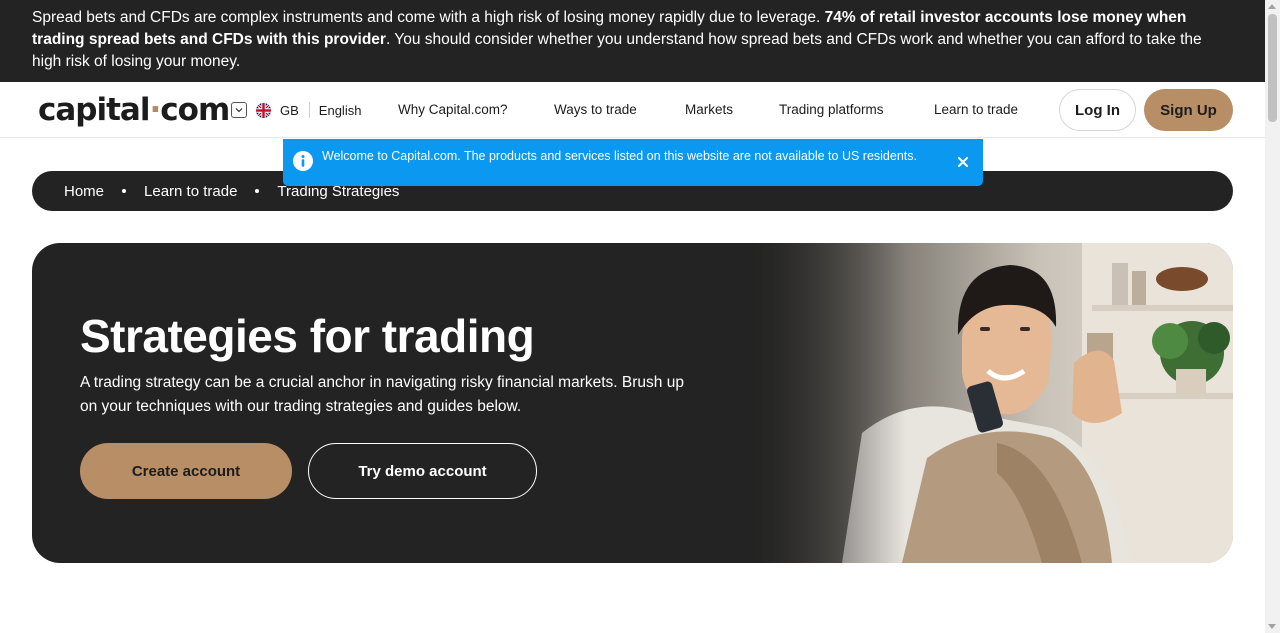  I want to click on breadcrumb-home: Home, so click(84, 191).